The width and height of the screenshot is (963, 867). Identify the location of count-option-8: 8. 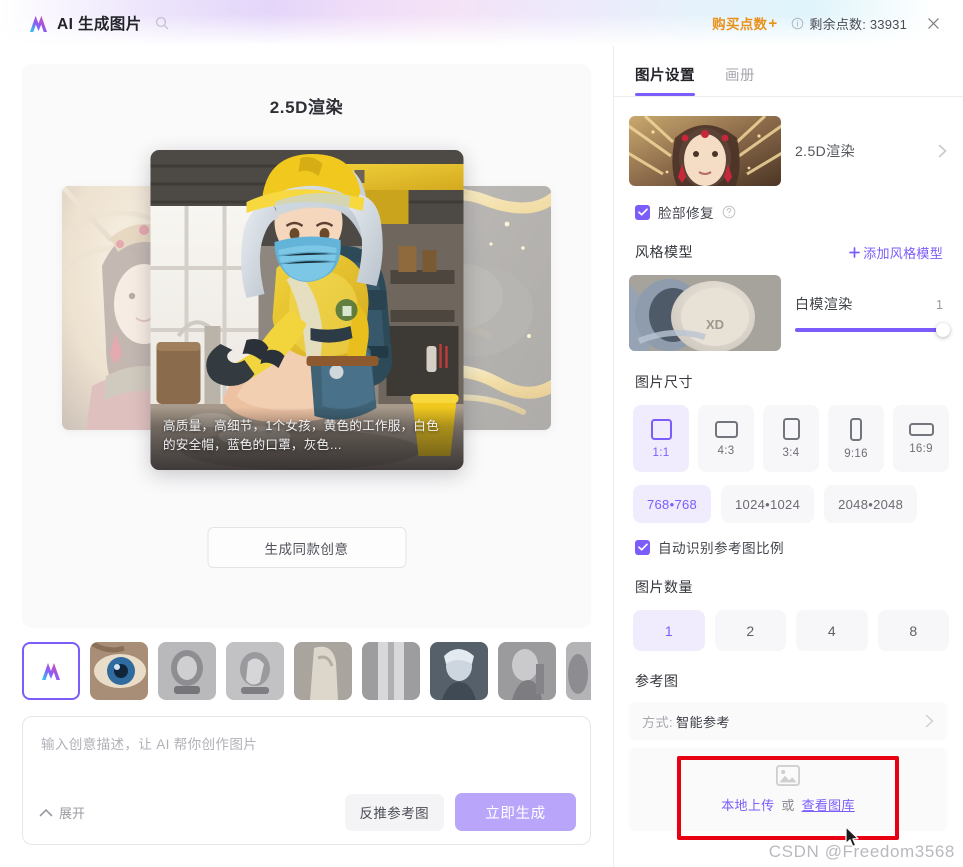
(913, 630).